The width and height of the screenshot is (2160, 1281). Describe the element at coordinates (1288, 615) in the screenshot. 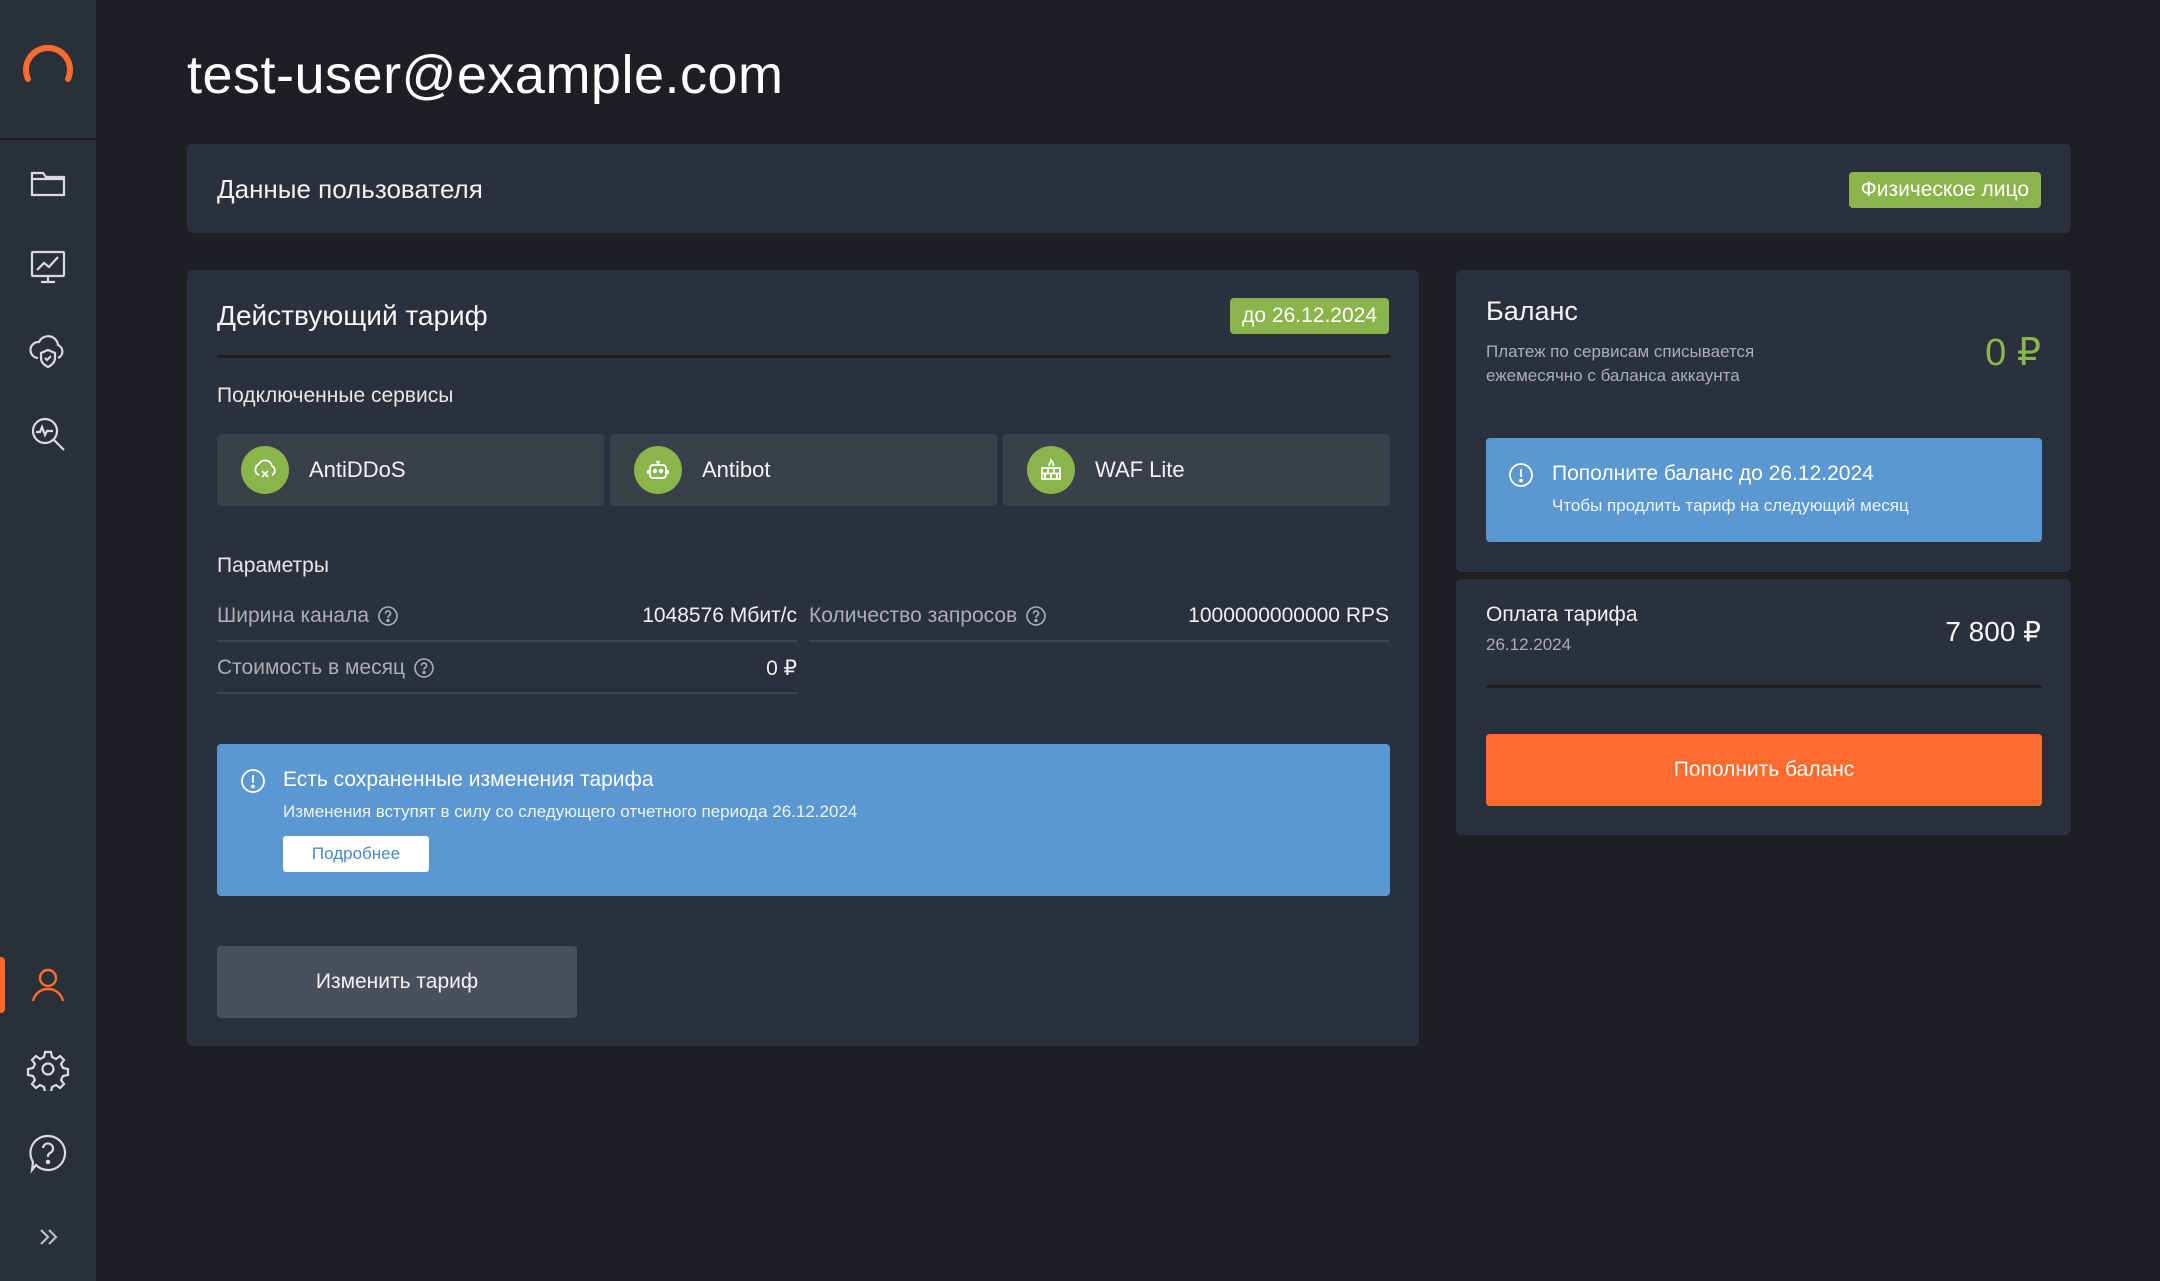

I see `requests-value: 1000000000000 RPS` at that location.